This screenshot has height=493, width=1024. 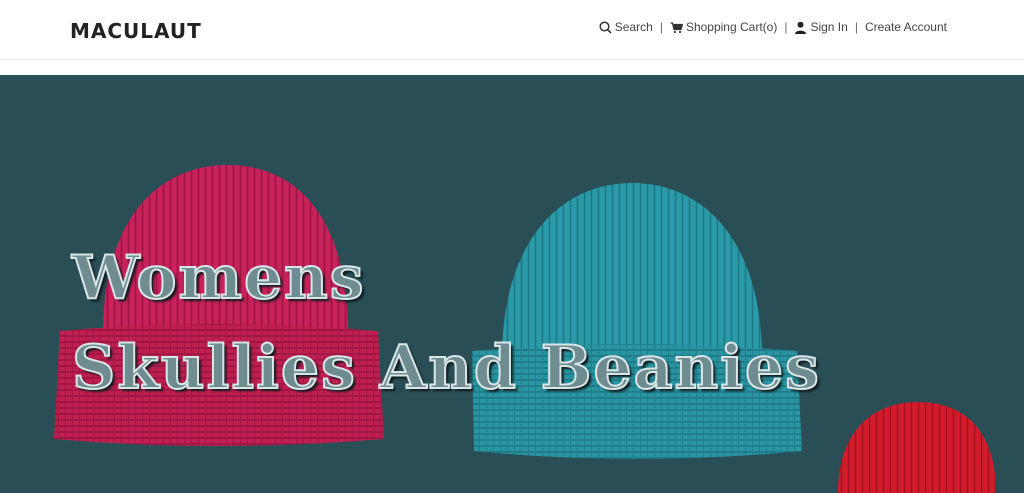 I want to click on sign-in-label: Sign In, so click(x=829, y=27).